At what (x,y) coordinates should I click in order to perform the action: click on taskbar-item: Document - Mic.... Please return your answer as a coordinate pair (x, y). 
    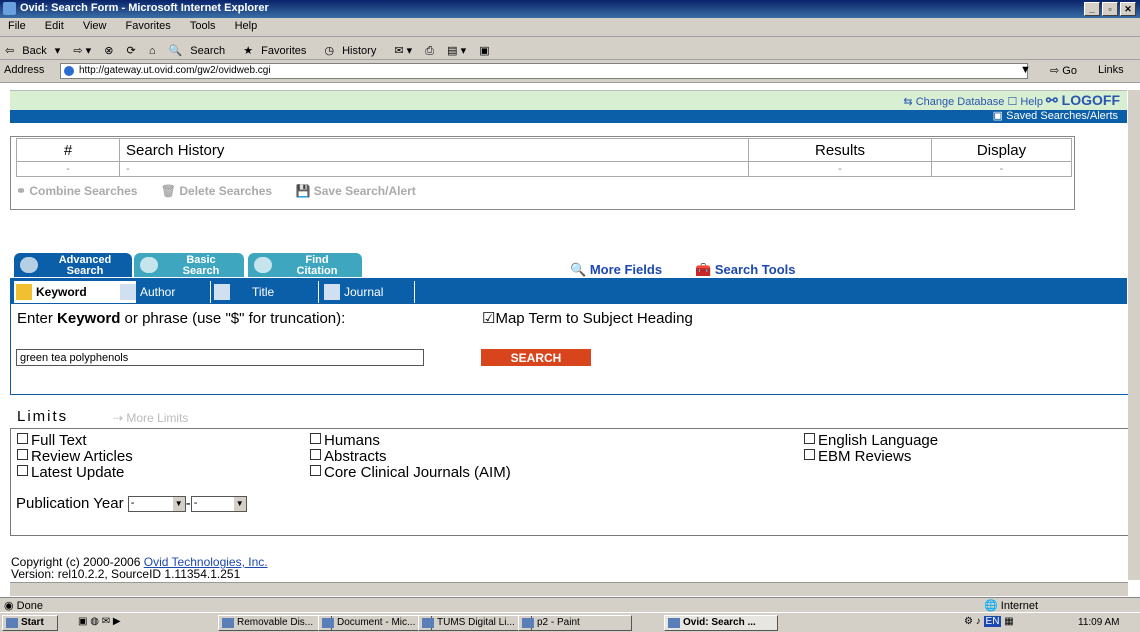
    Looking at the image, I should click on (375, 623).